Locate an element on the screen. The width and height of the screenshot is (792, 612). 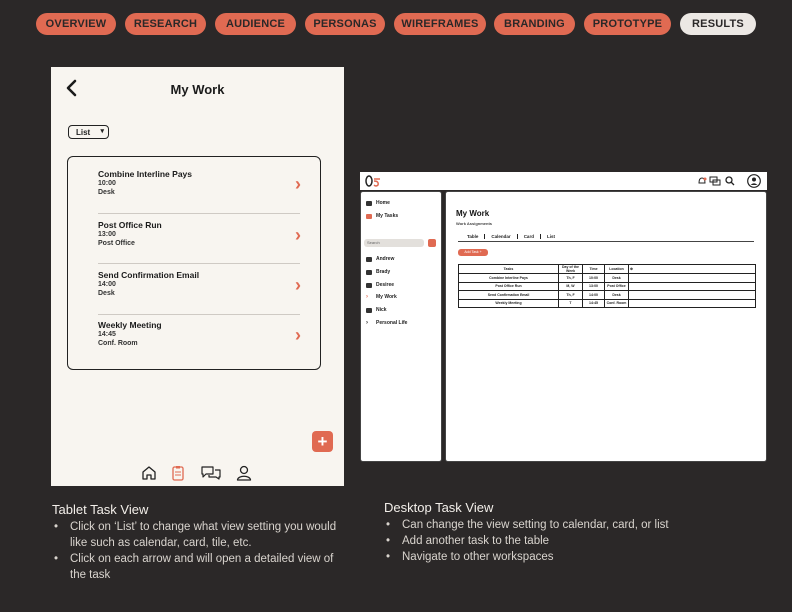
nav-tab-research: RESEARCH is located at coordinates (165, 24).